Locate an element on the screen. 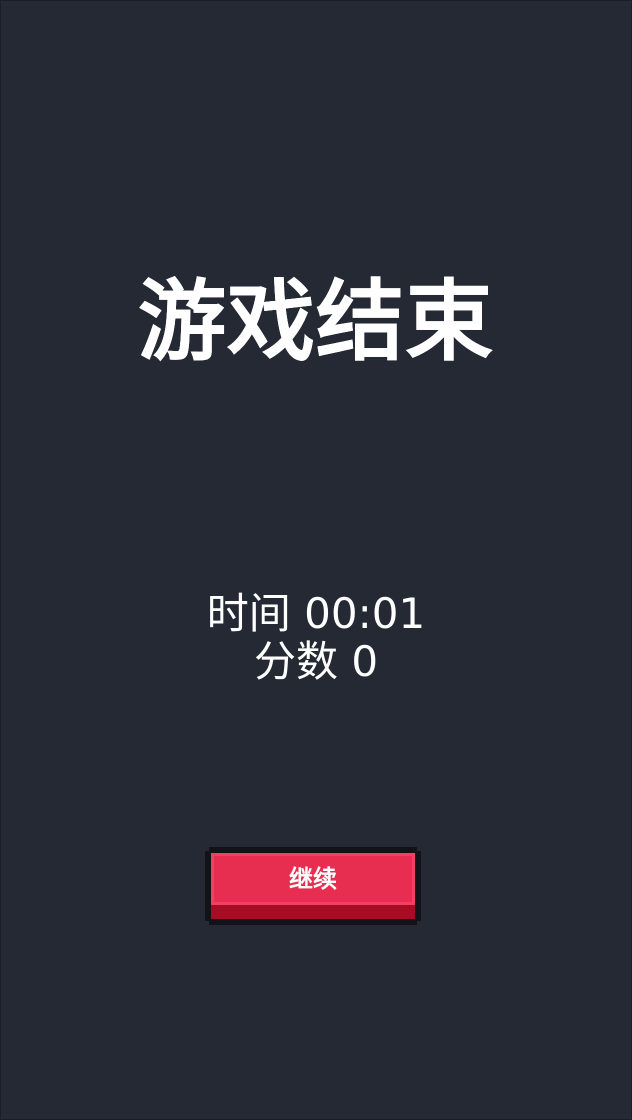 The height and width of the screenshot is (1120, 632). time-label: 时间 is located at coordinates (248, 613).